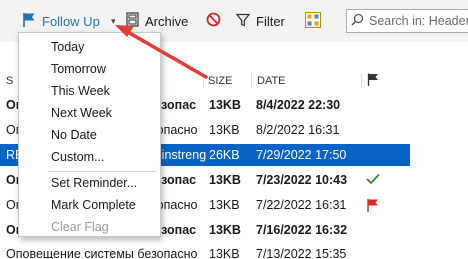  I want to click on message-date: 7/16/2022 16:32, so click(302, 230).